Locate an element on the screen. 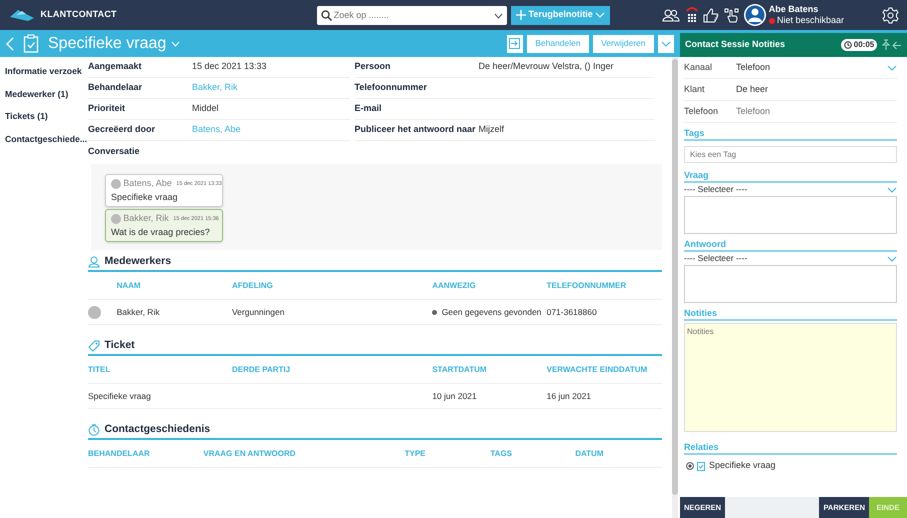  presence-dot is located at coordinates (435, 312).